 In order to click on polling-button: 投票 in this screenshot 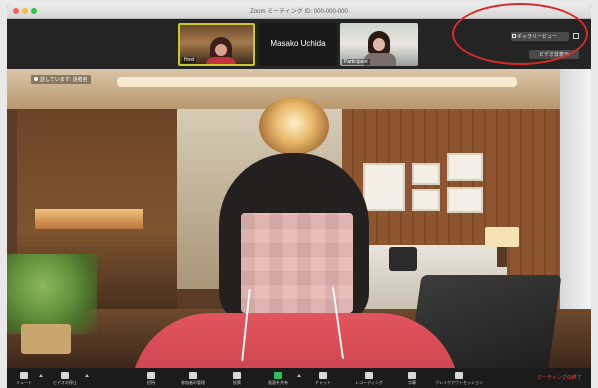, I will do `click(237, 378)`.